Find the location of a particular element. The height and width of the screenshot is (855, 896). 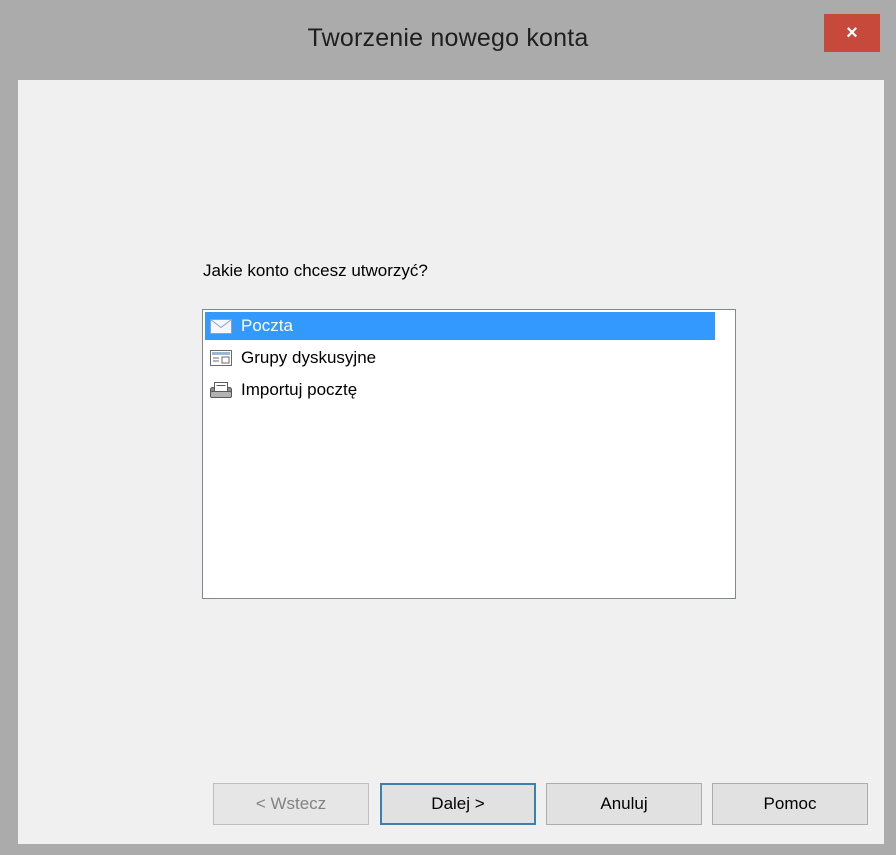

close-icon: × is located at coordinates (852, 32).